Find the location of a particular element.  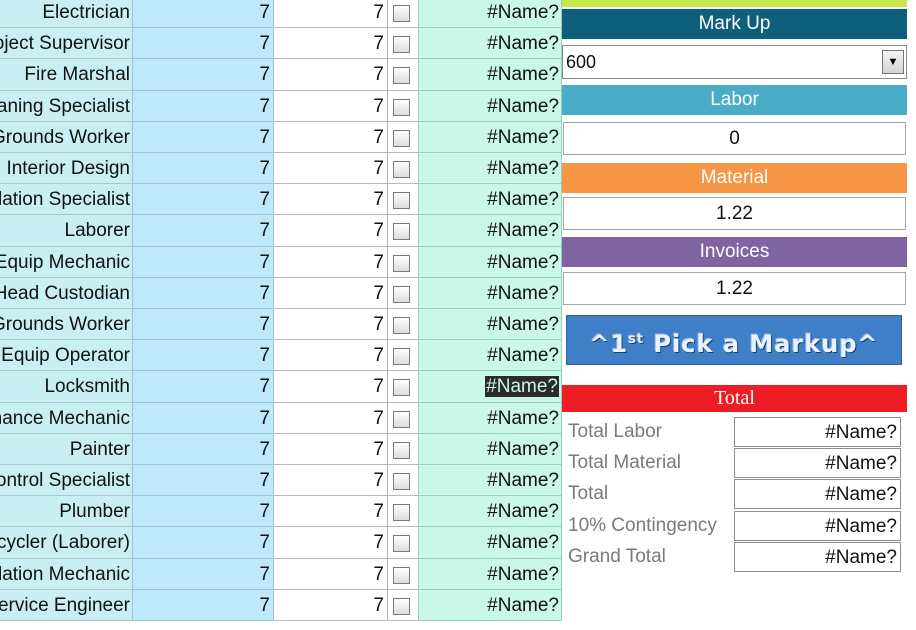

trade-cell: Interior Design is located at coordinates (66, 169).